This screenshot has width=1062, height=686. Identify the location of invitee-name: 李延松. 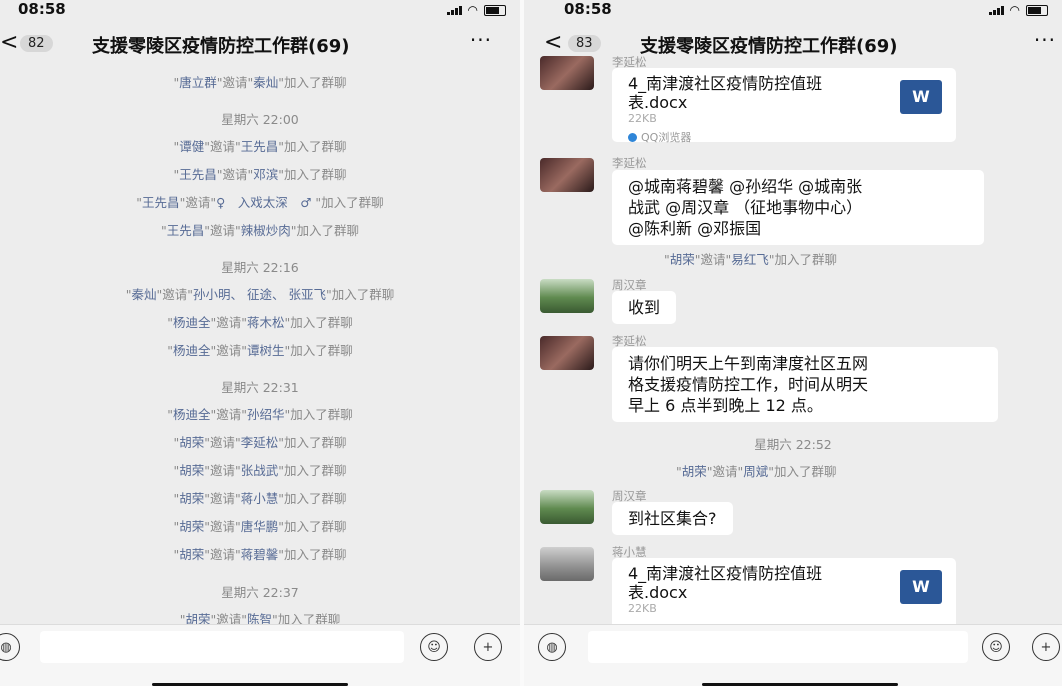
(260, 442).